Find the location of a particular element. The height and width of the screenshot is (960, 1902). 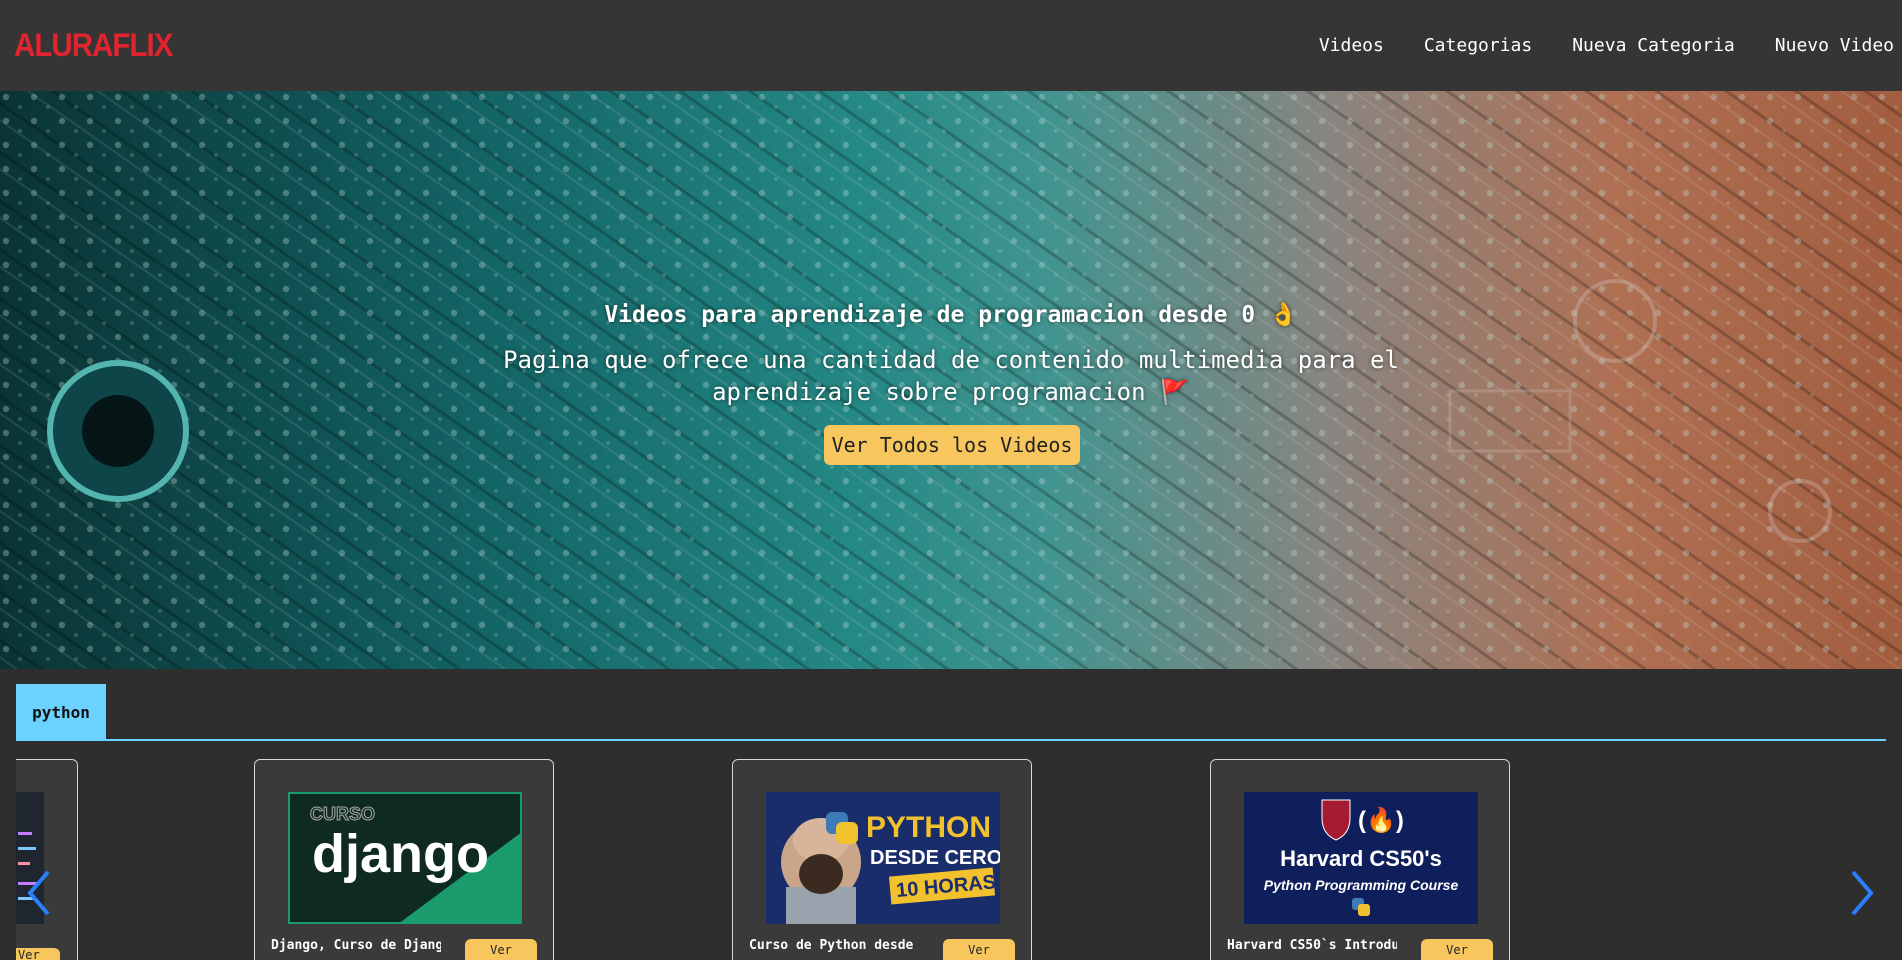

red-flag-emoji-icon: 🚩 is located at coordinates (1175, 392).